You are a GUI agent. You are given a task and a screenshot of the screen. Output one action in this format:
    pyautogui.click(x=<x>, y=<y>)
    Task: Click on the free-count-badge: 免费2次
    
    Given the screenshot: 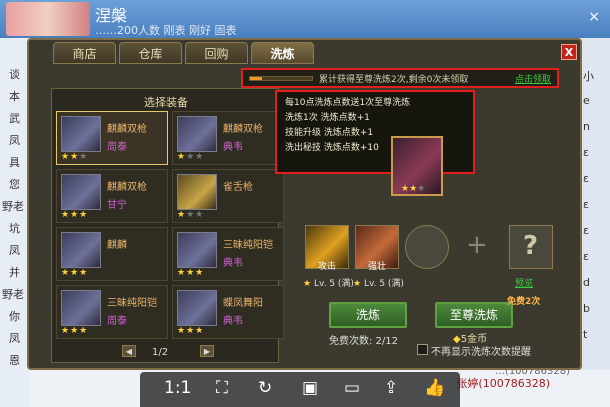 What is the action you would take?
    pyautogui.click(x=524, y=302)
    